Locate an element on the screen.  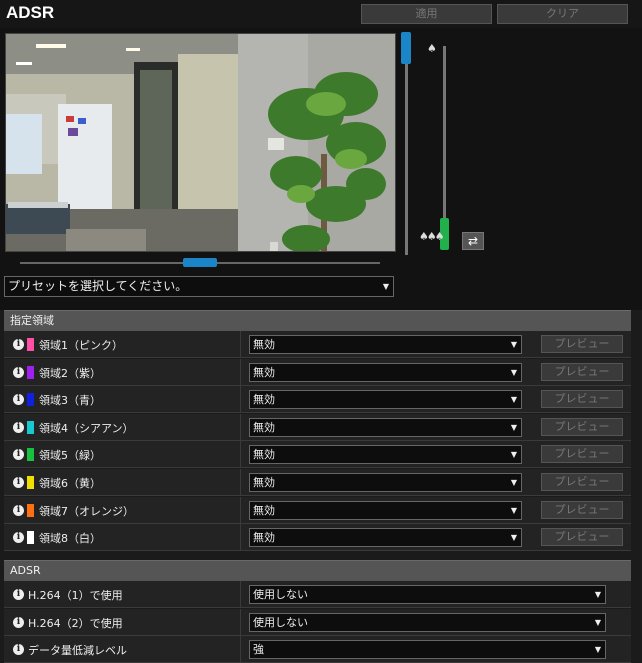
region-row: i 領域3（青） 無効 ▼ プレビュー is located at coordinates (317, 400).